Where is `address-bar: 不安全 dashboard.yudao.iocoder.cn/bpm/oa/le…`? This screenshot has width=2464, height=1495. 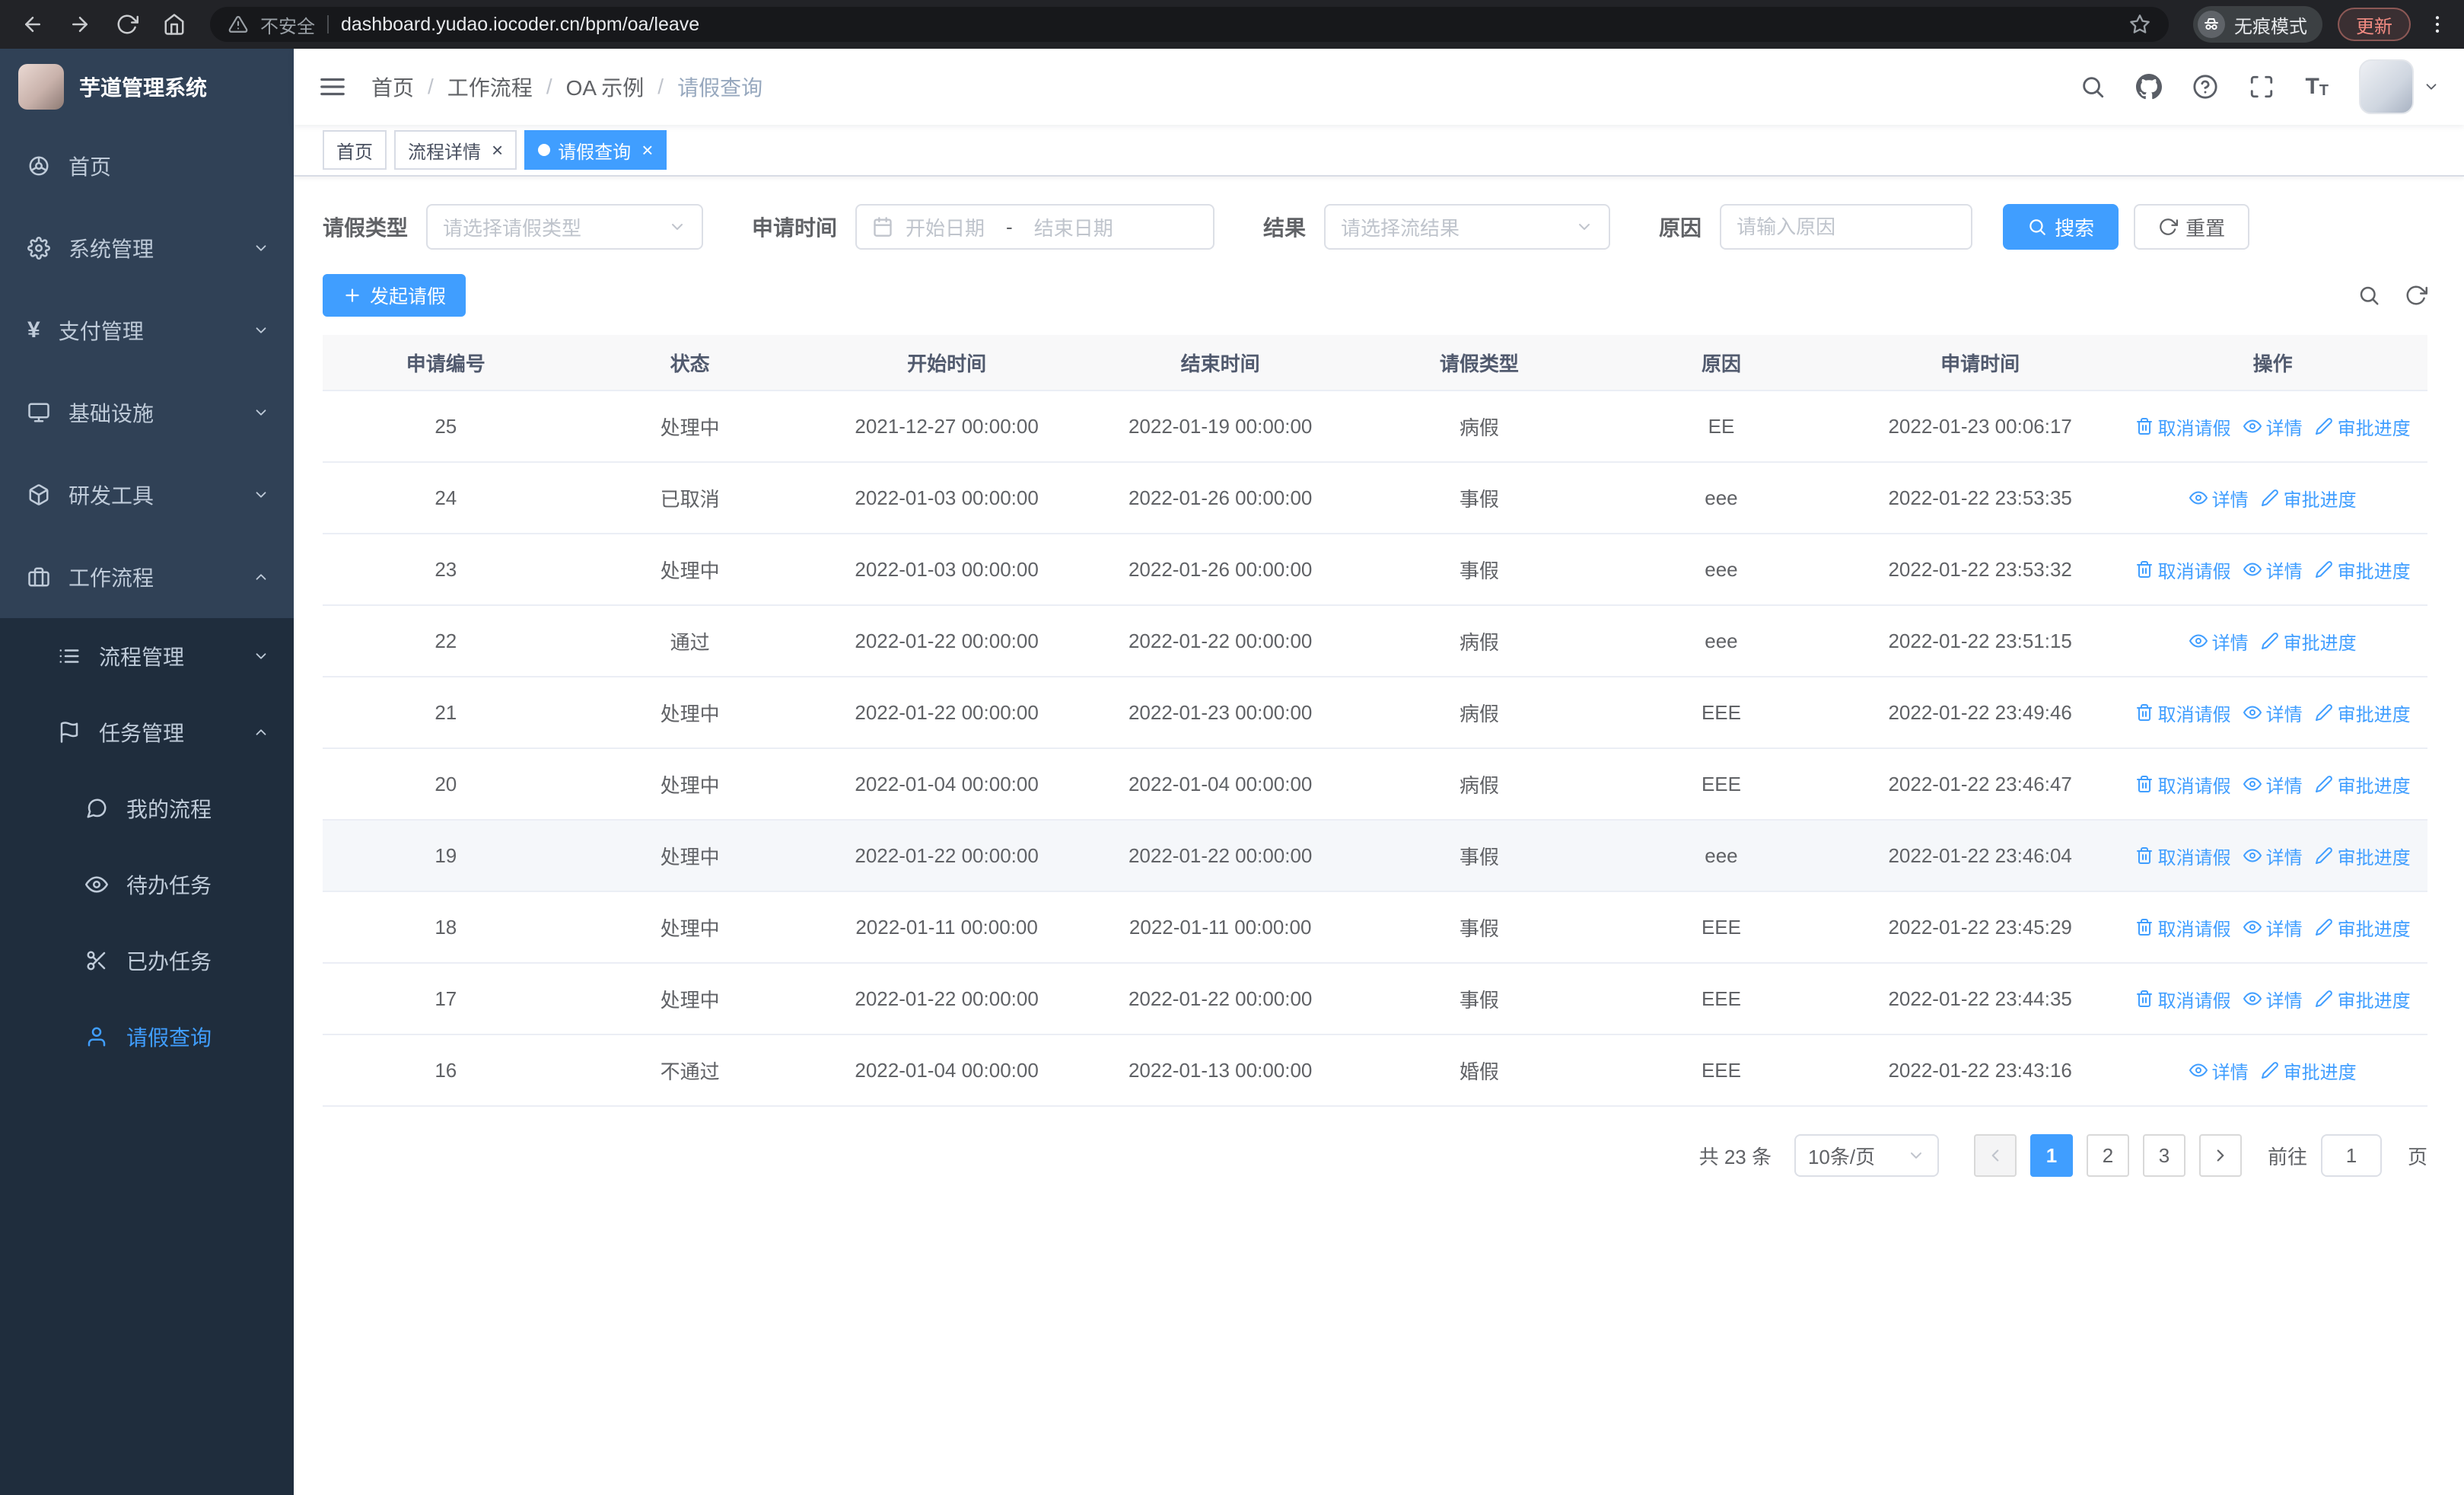
address-bar: 不安全 dashboard.yudao.iocoder.cn/bpm/oa/le… is located at coordinates (1189, 25).